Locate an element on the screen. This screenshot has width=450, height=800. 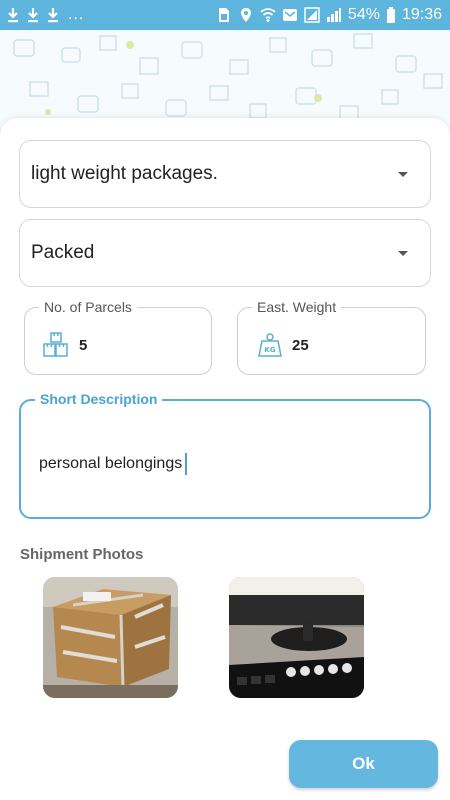
kg-weight-icon: KG is located at coordinates (270, 345).